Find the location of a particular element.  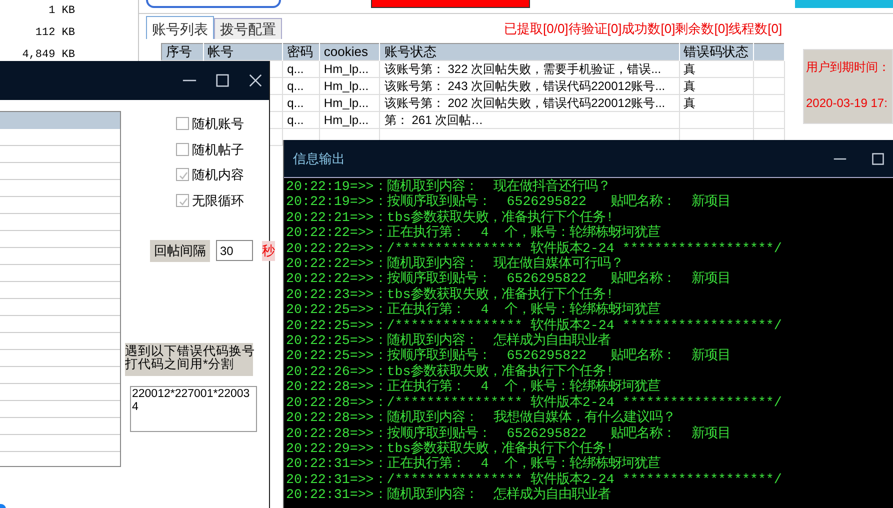

log-line: 20:22:19=>>：随机取到内容： 现在做抖音还行吗？ is located at coordinates (448, 186).